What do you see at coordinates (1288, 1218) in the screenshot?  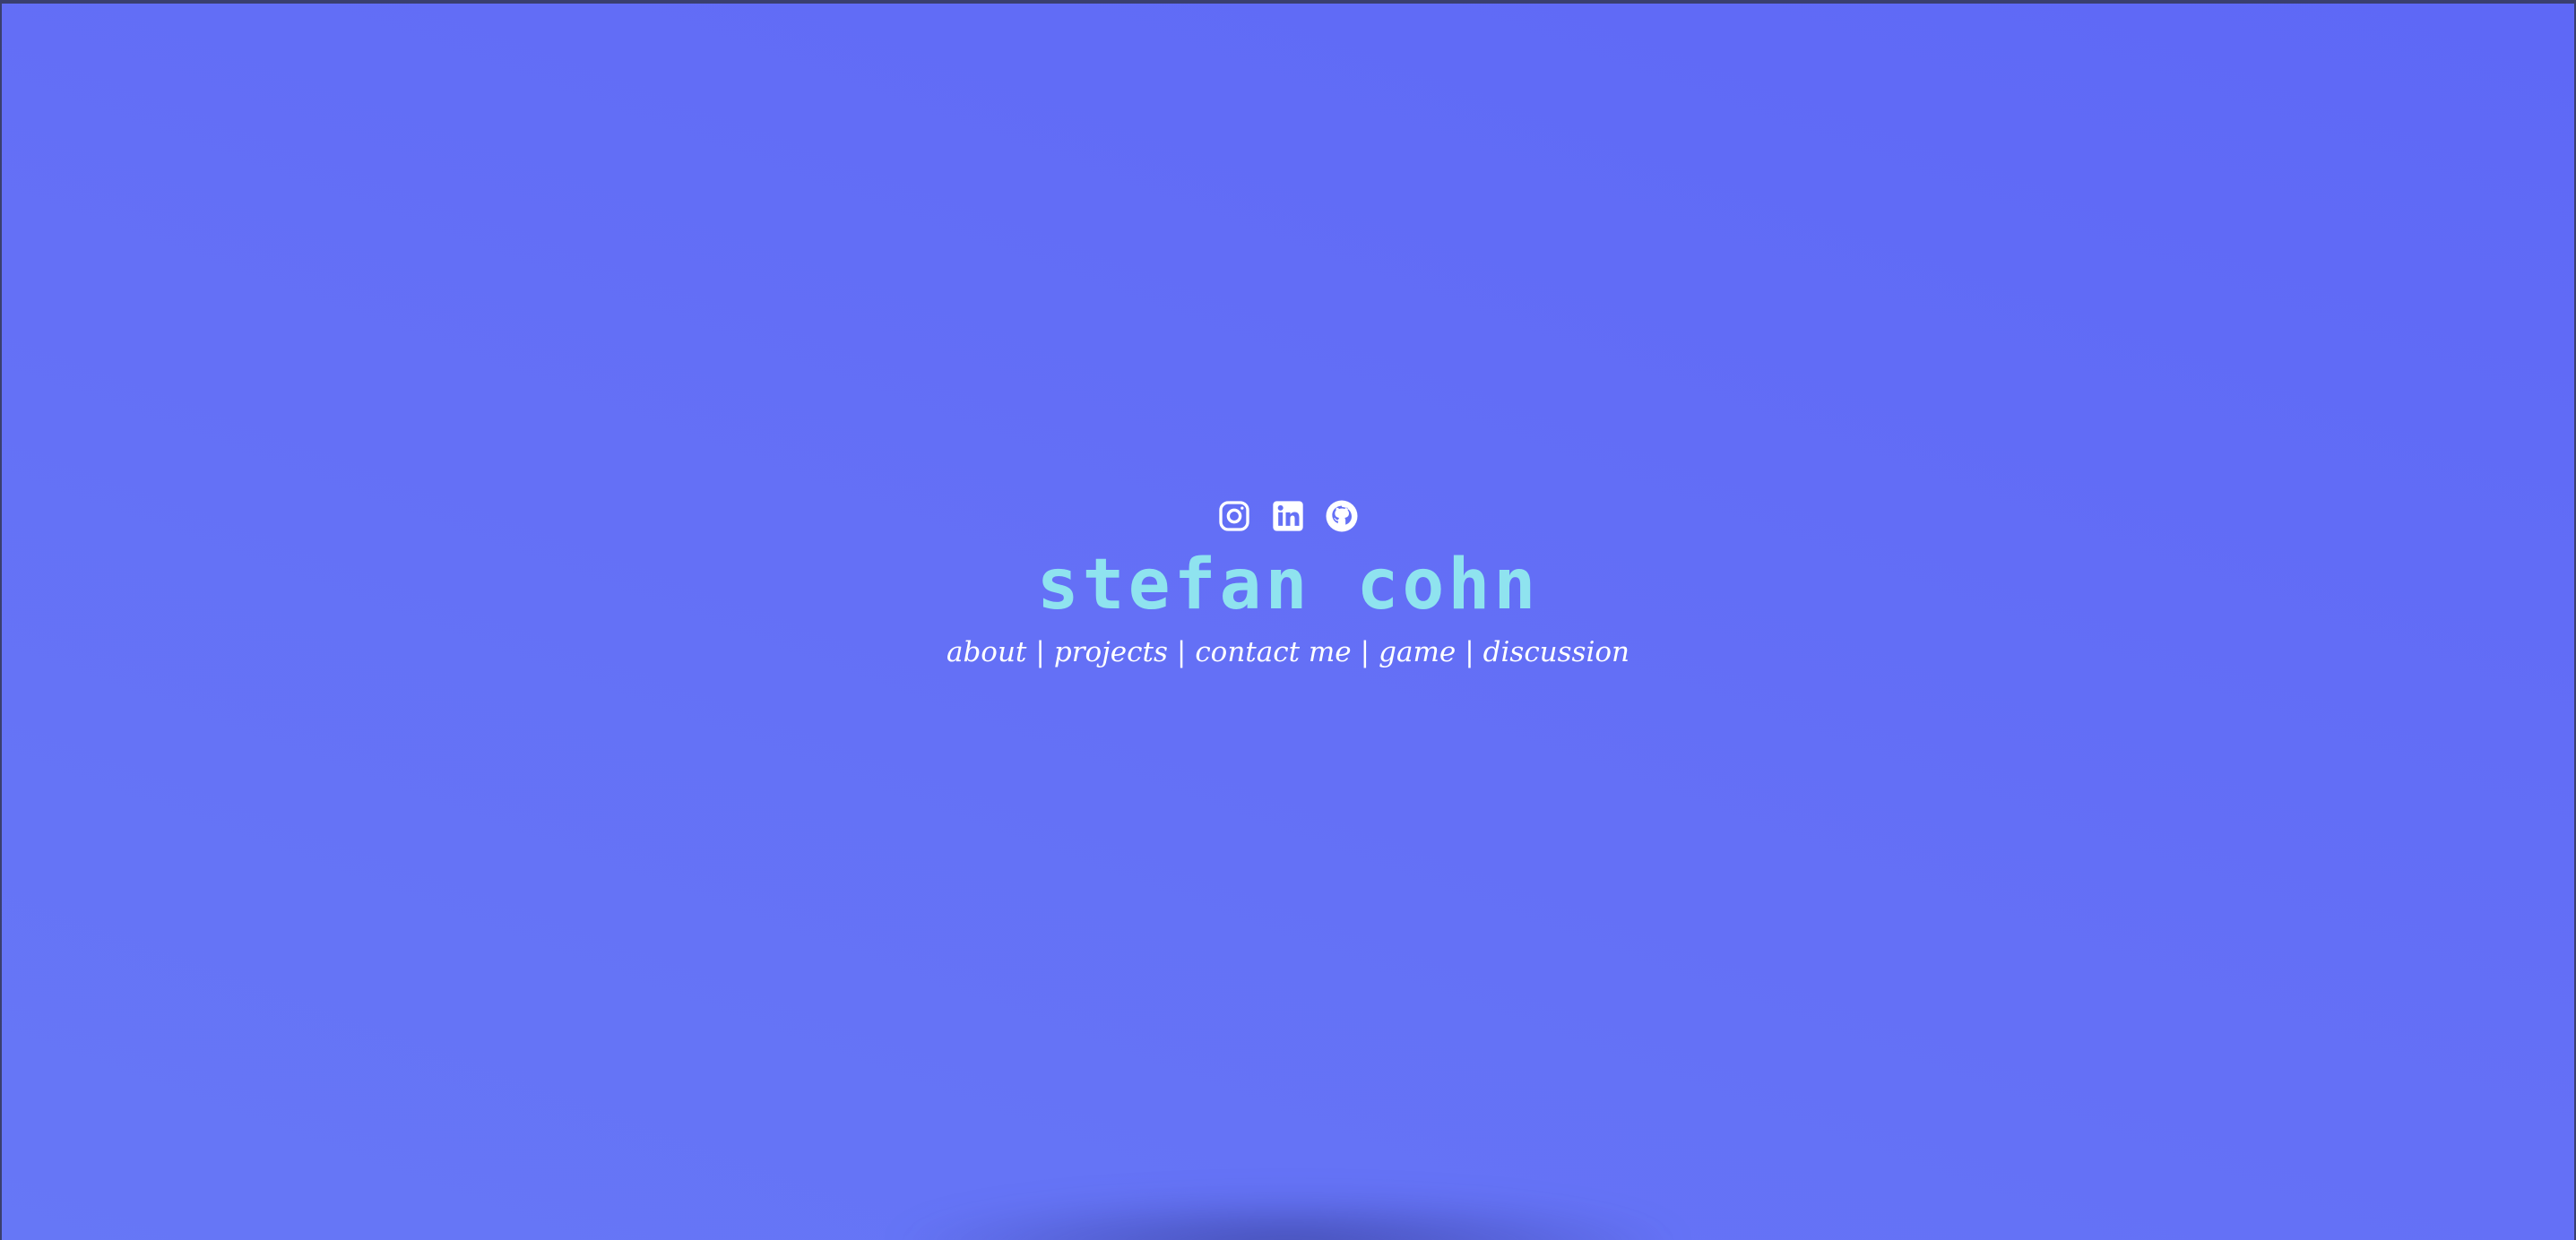 I see `bottom-shadow` at bounding box center [1288, 1218].